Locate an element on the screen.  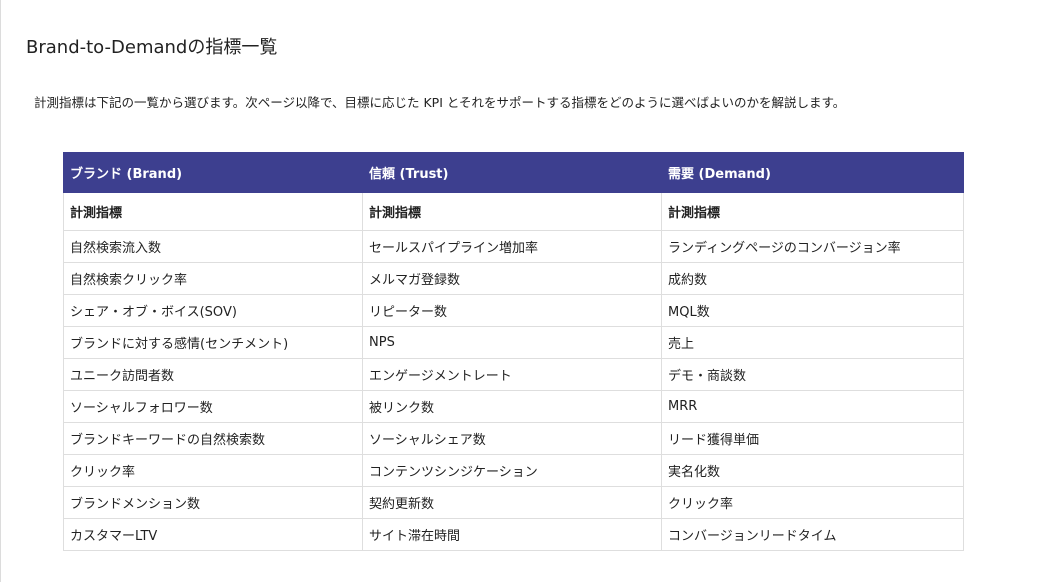
table-cell: 自然検索流入数 is located at coordinates (213, 246).